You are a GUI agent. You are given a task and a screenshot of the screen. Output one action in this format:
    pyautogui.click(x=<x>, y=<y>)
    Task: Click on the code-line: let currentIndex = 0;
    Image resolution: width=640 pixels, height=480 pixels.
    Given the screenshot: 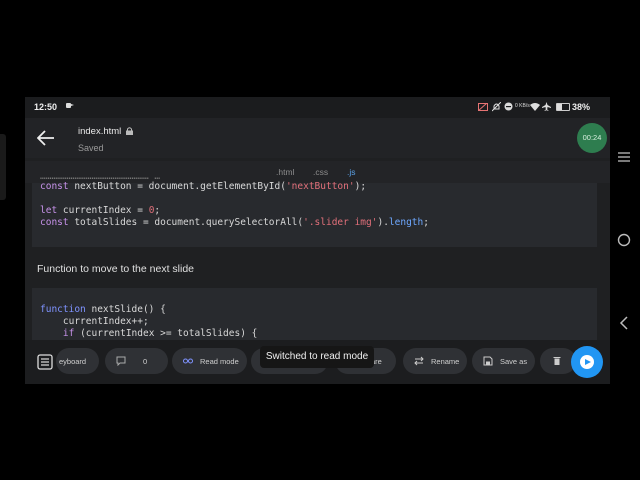 What is the action you would take?
    pyautogui.click(x=100, y=210)
    